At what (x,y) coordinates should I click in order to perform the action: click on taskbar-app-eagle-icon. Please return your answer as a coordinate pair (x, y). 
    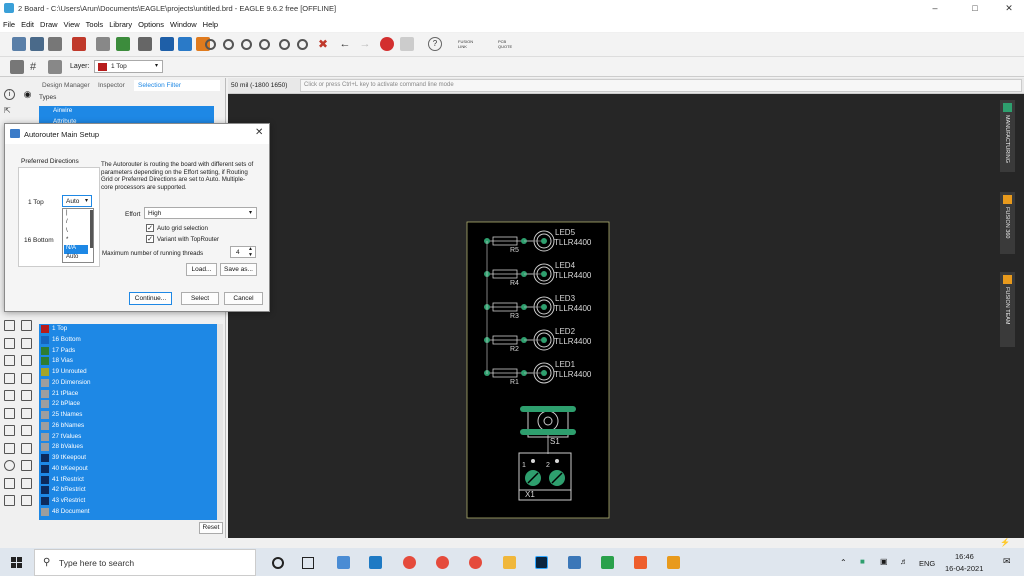
    Looking at the image, I should click on (673, 562).